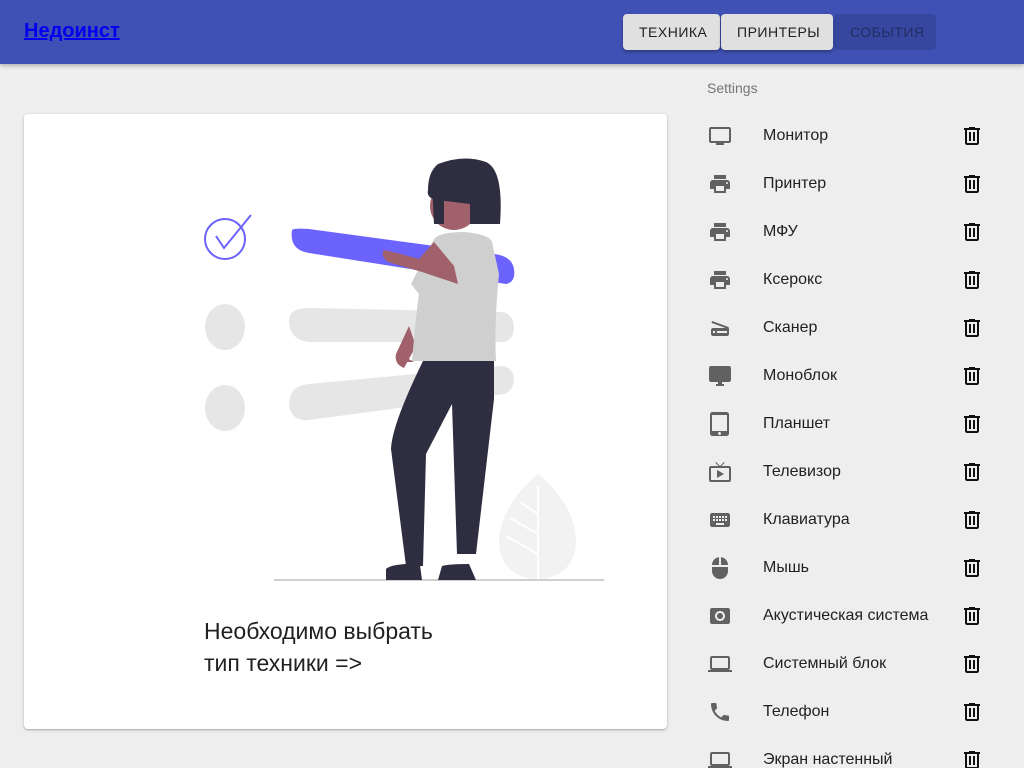  Describe the element at coordinates (720, 328) in the screenshot. I see `scanner-icon` at that location.